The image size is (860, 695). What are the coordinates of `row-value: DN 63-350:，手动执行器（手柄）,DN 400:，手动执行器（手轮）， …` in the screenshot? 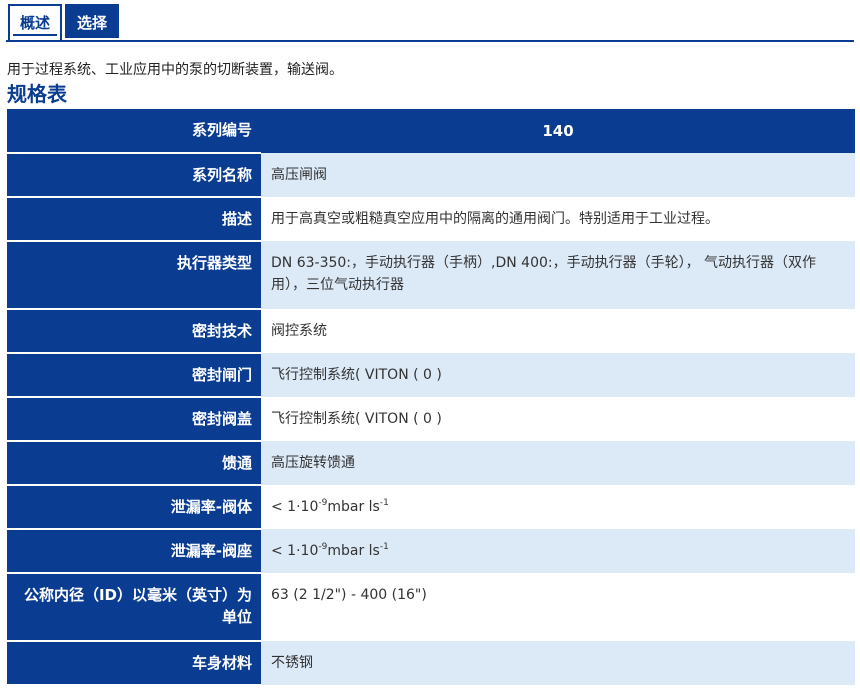 It's located at (558, 275).